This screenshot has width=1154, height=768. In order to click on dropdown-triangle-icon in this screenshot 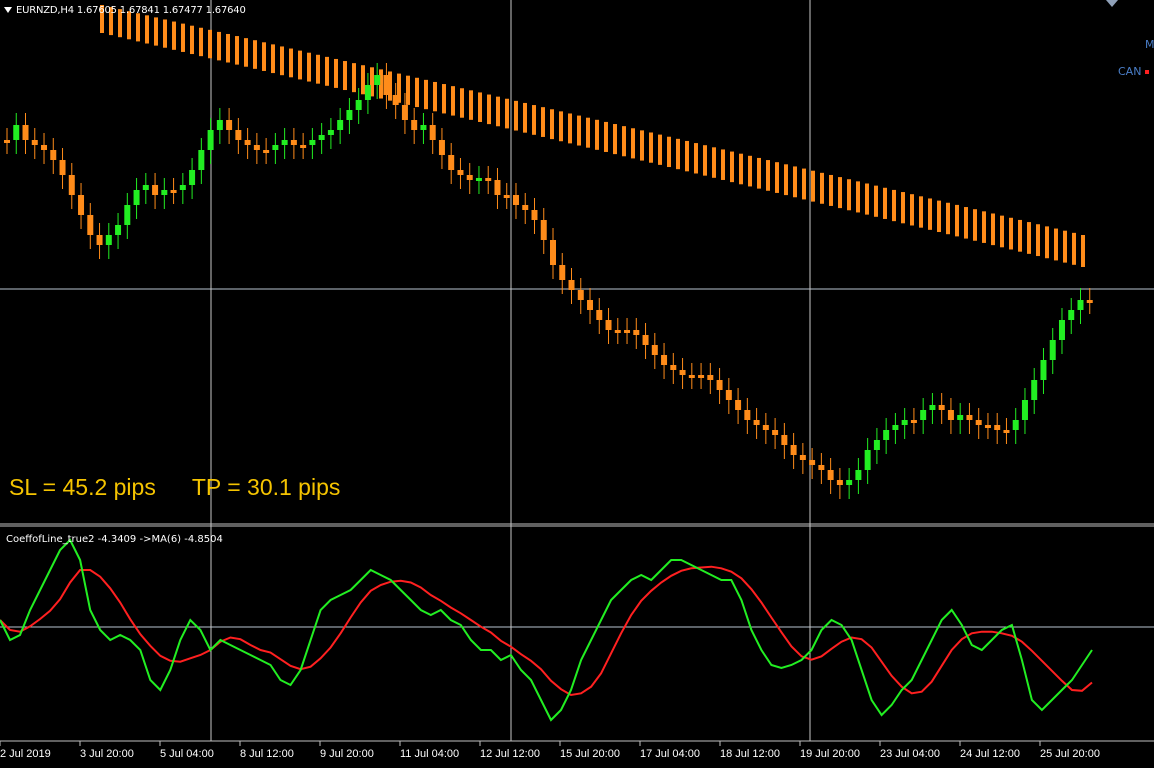, I will do `click(8, 10)`.